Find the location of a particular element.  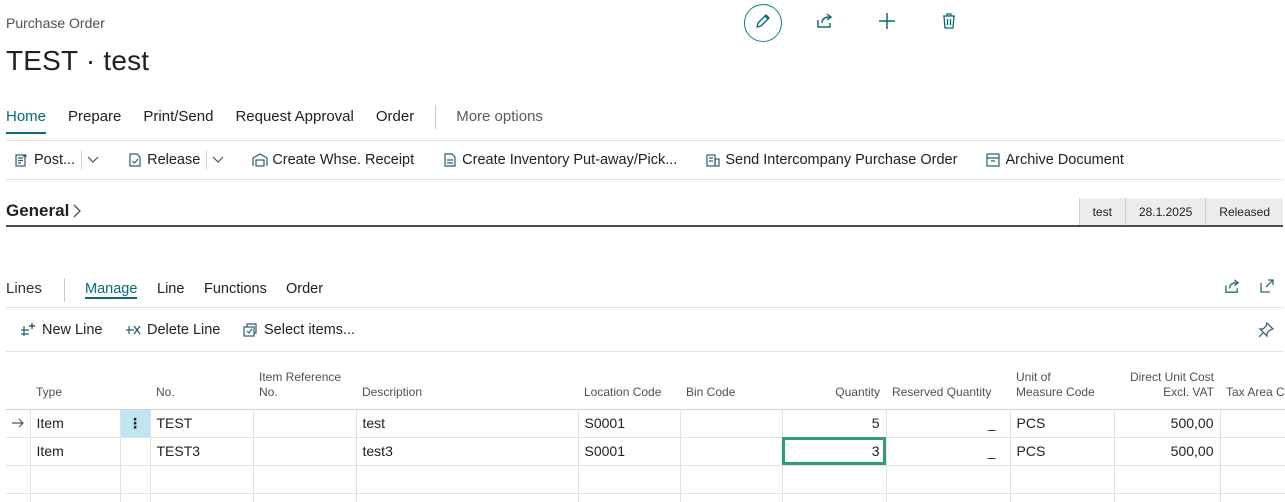

tab-home: Home is located at coordinates (26, 121).